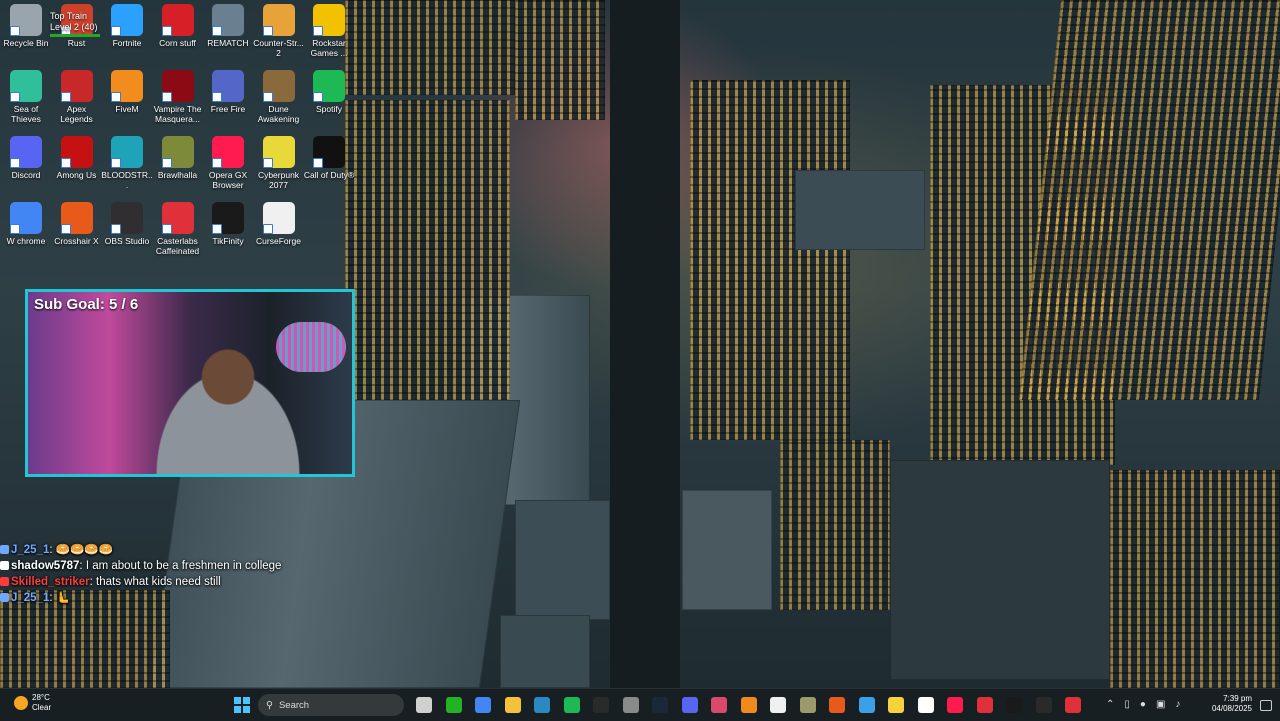  What do you see at coordinates (278, 48) in the screenshot?
I see `desktop-icon-label: Counter-Str... 2` at bounding box center [278, 48].